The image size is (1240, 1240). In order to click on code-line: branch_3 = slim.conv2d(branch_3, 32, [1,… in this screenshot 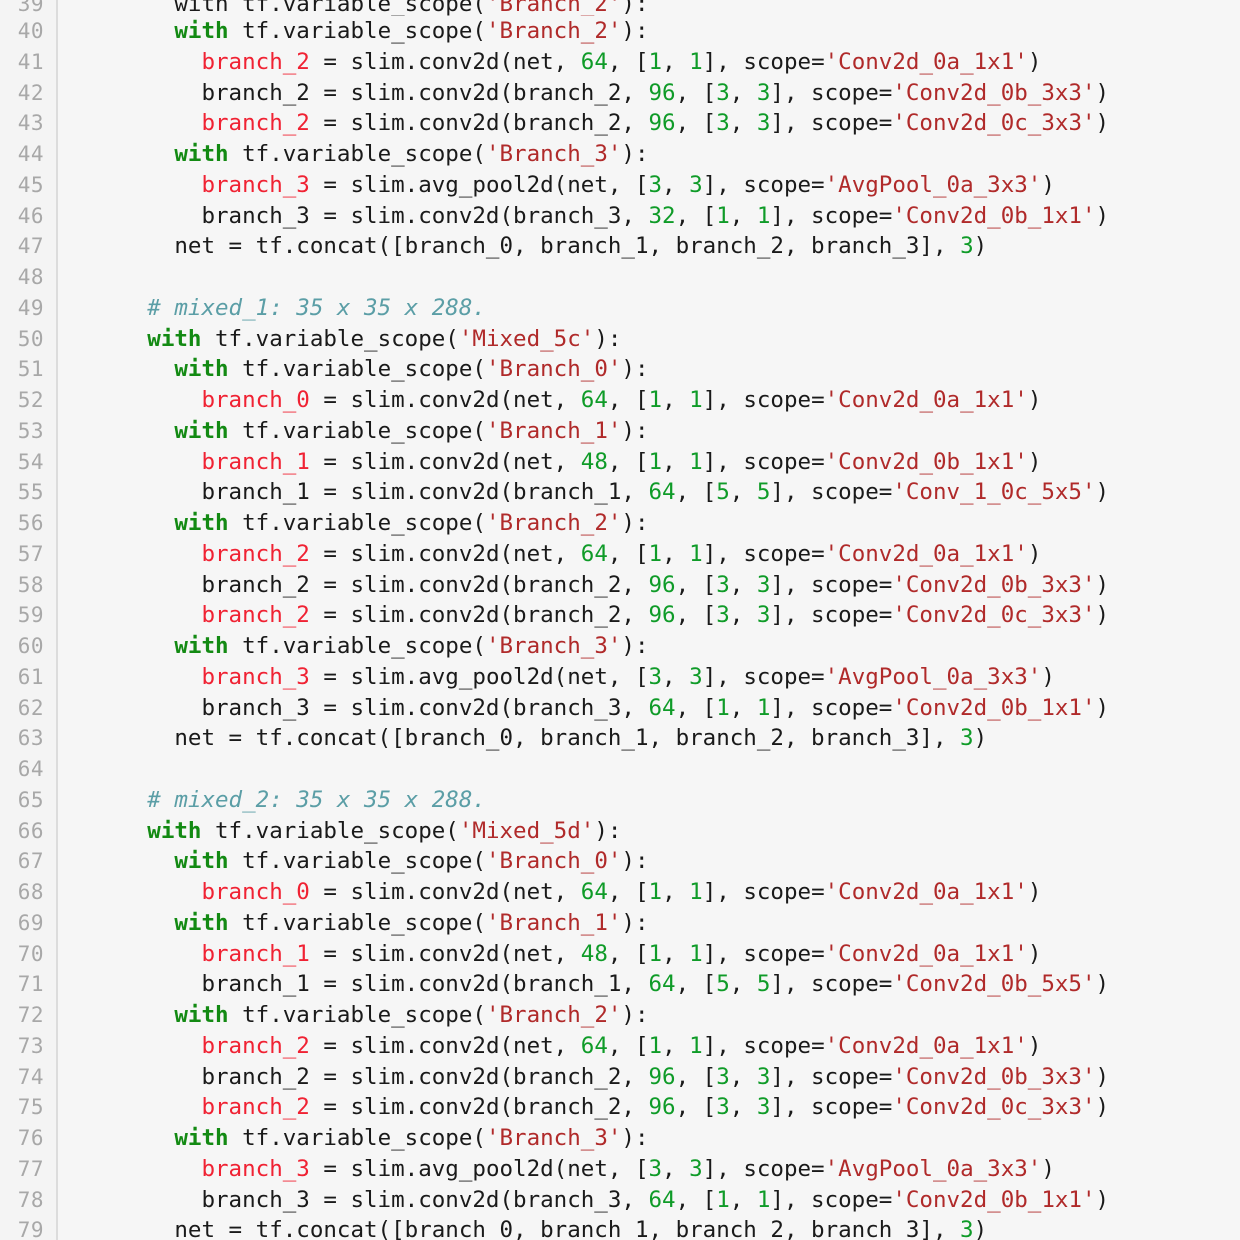, I will do `click(649, 216)`.